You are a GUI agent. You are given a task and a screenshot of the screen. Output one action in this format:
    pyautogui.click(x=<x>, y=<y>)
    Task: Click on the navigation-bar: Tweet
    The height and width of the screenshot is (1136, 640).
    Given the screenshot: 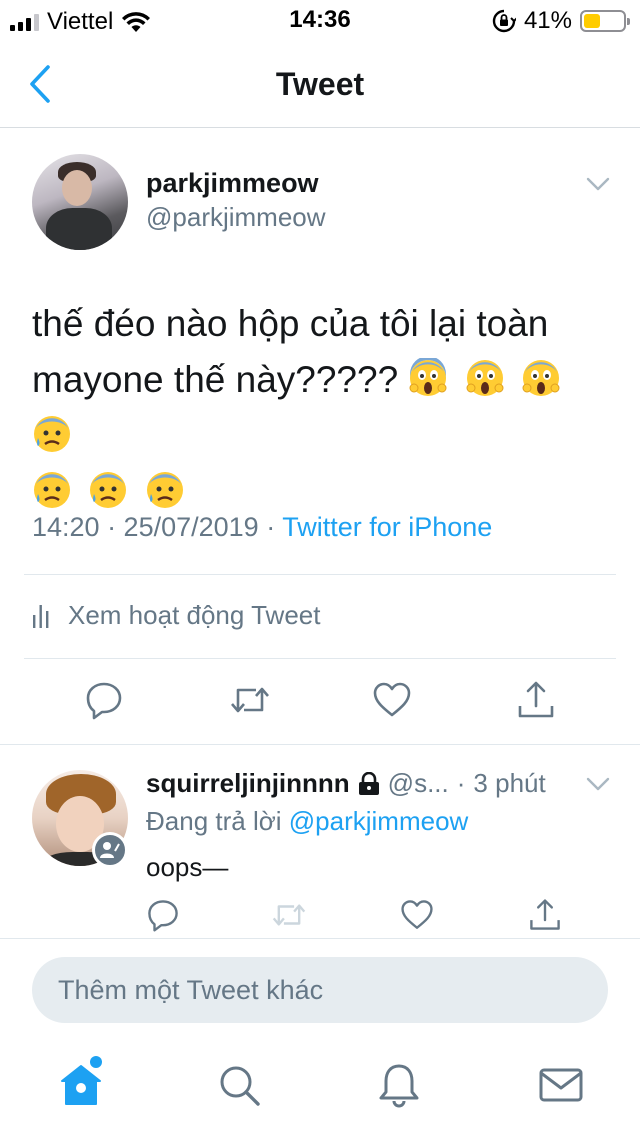 What is the action you would take?
    pyautogui.click(x=320, y=84)
    